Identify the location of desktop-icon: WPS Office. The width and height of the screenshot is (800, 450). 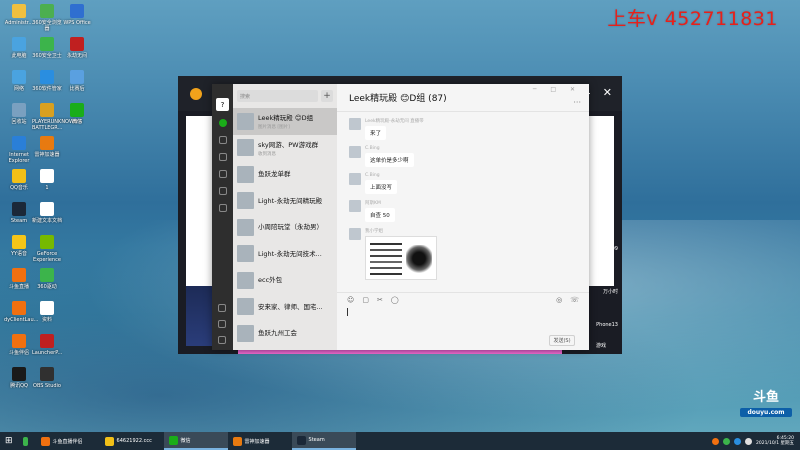
(77, 15).